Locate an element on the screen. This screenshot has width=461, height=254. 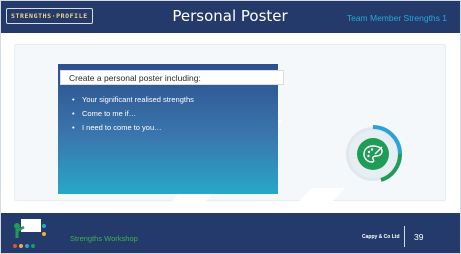
easel-logo-icon is located at coordinates (29, 233).